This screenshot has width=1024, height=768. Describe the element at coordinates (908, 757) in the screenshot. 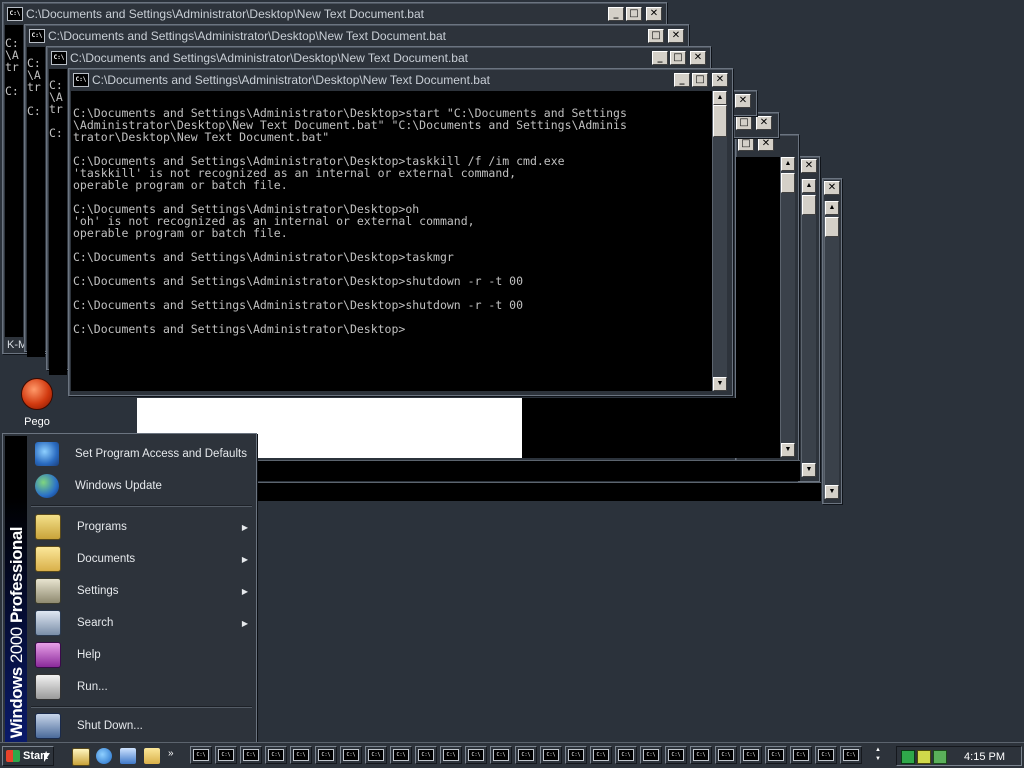

I see `network-icon` at that location.